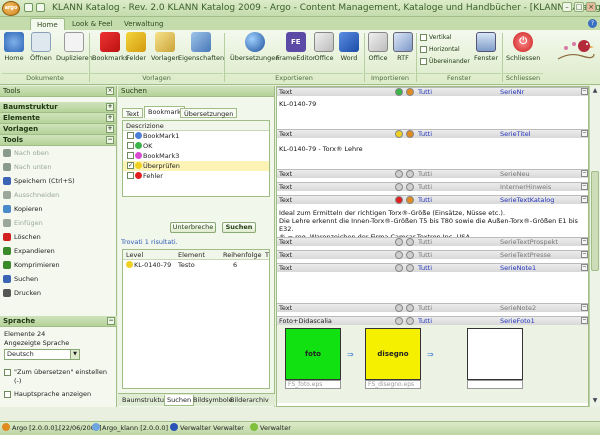 The height and width of the screenshot is (435, 600). What do you see at coordinates (58, 265) in the screenshot?
I see `tool-item: Komprimieren` at bounding box center [58, 265].